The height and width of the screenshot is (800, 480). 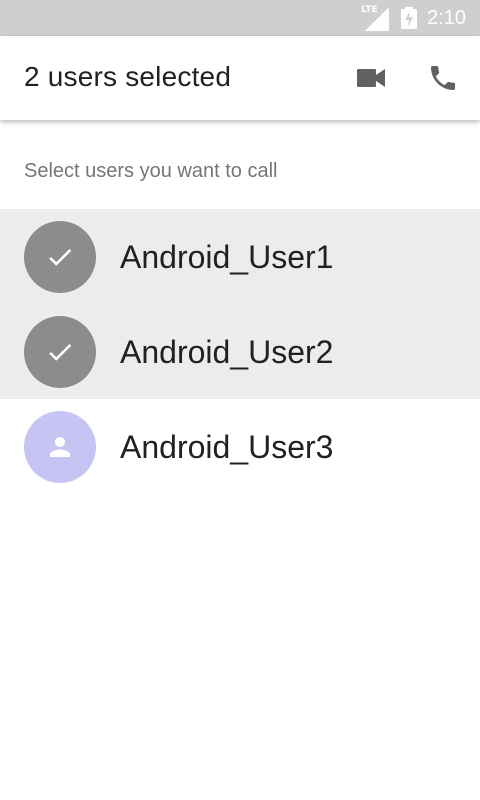 I want to click on user-row: Android_User2, so click(x=240, y=351).